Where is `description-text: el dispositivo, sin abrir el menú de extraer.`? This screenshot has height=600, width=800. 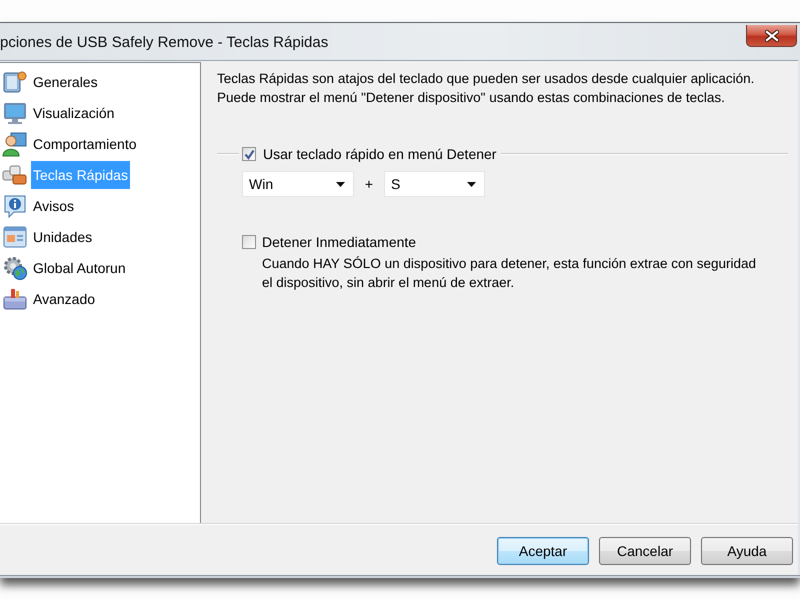
description-text: el dispositivo, sin abrir el menú de extraer. is located at coordinates (389, 283).